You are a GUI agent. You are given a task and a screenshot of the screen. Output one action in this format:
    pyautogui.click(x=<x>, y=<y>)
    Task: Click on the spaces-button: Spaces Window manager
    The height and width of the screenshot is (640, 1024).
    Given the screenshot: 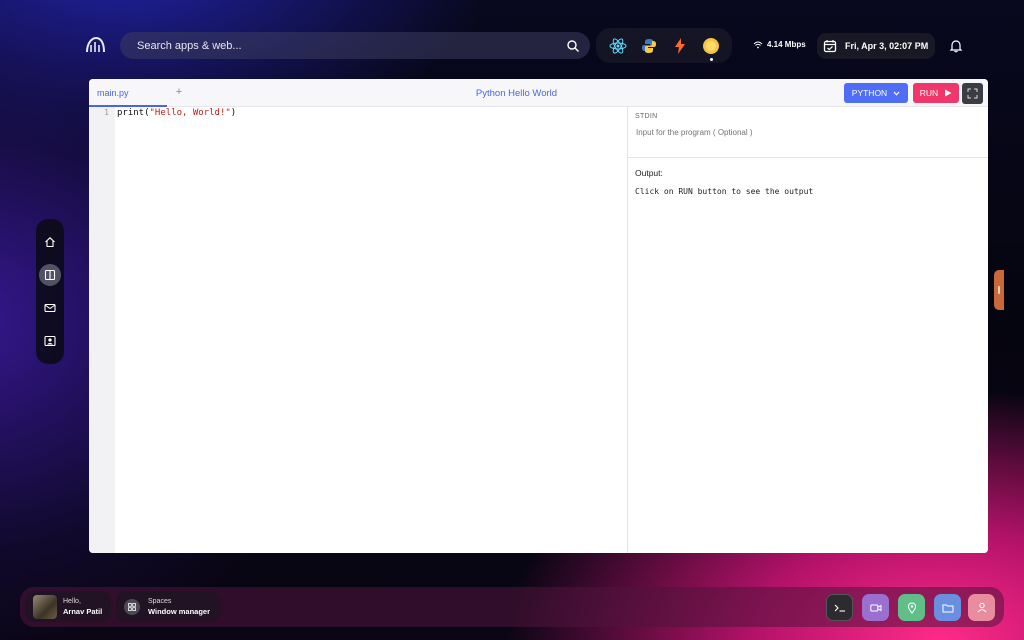 What is the action you would take?
    pyautogui.click(x=168, y=606)
    